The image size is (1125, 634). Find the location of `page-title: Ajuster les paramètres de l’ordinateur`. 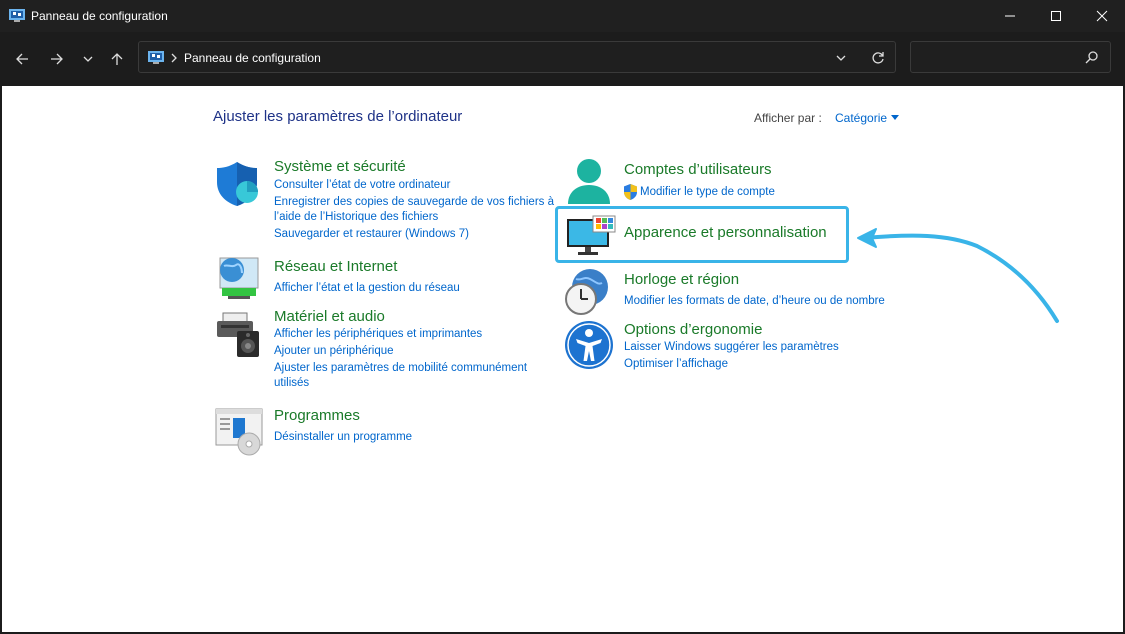

page-title: Ajuster les paramètres de l’ordinateur is located at coordinates (338, 116).